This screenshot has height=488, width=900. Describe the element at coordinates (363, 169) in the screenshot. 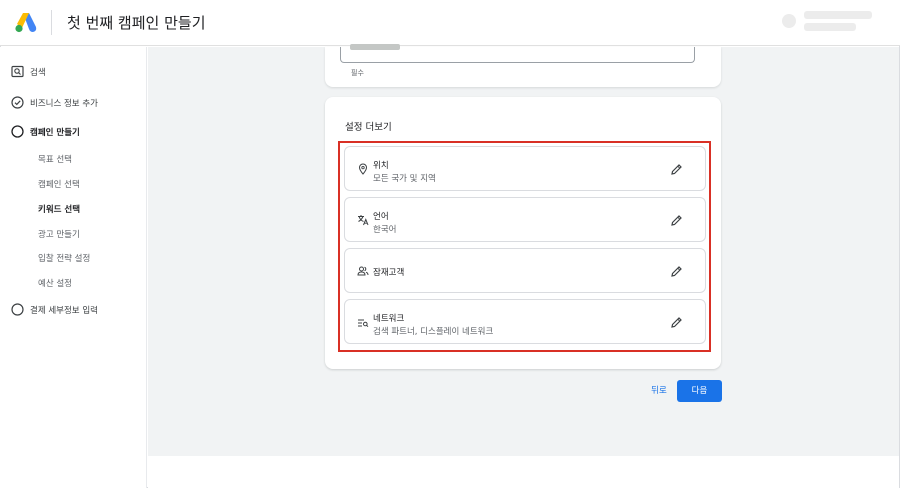

I see `location-pin-icon` at that location.